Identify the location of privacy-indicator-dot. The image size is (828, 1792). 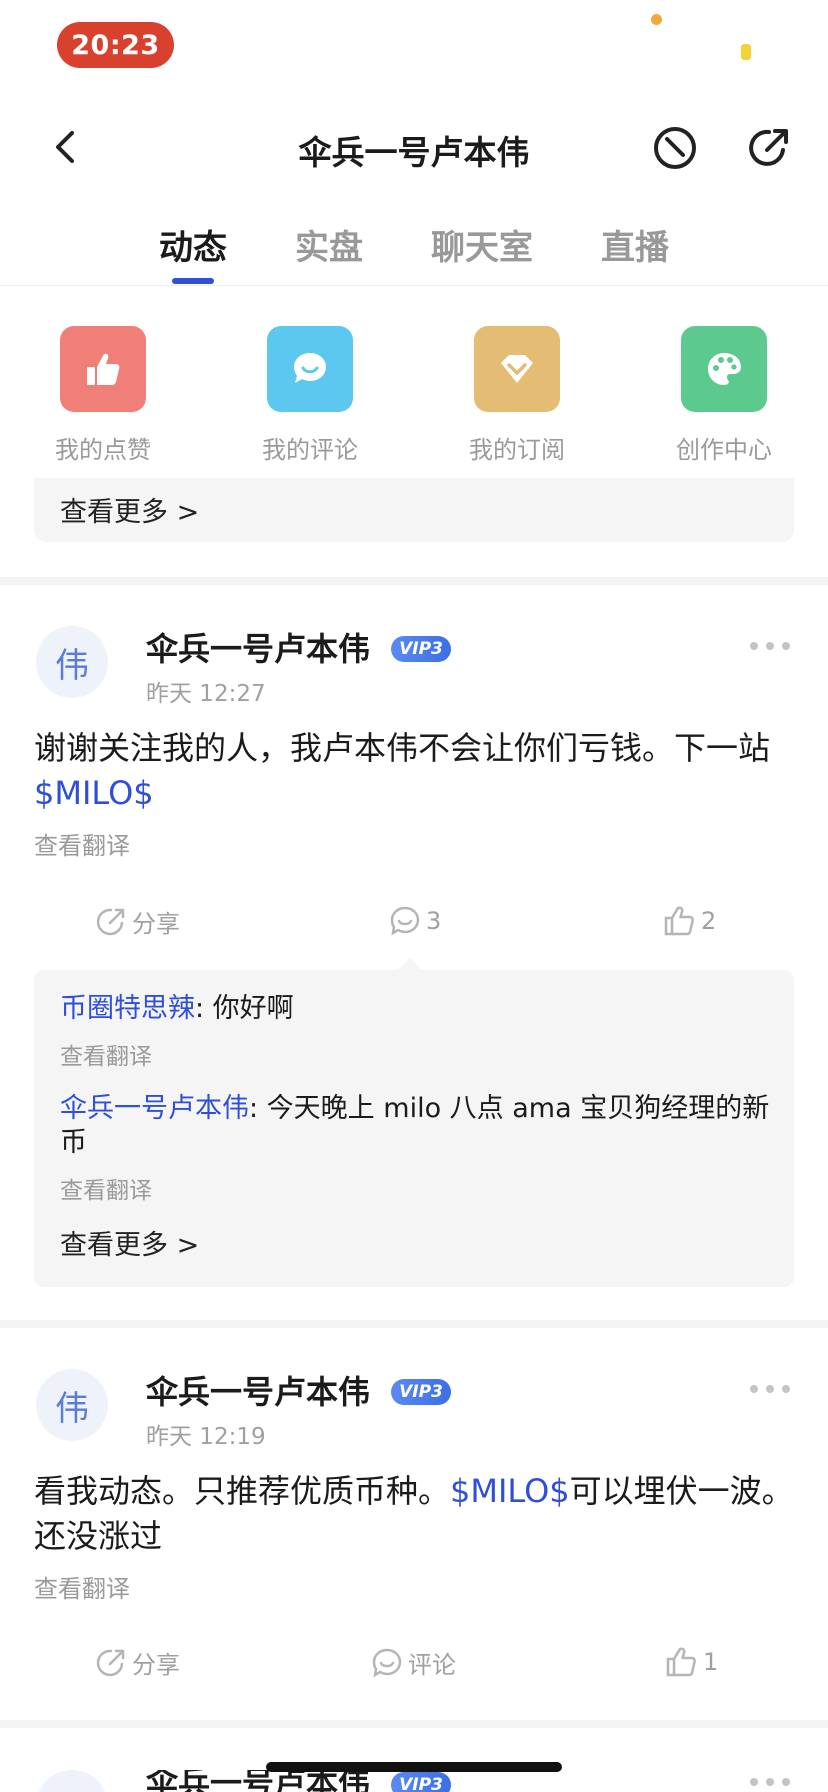
(656, 19).